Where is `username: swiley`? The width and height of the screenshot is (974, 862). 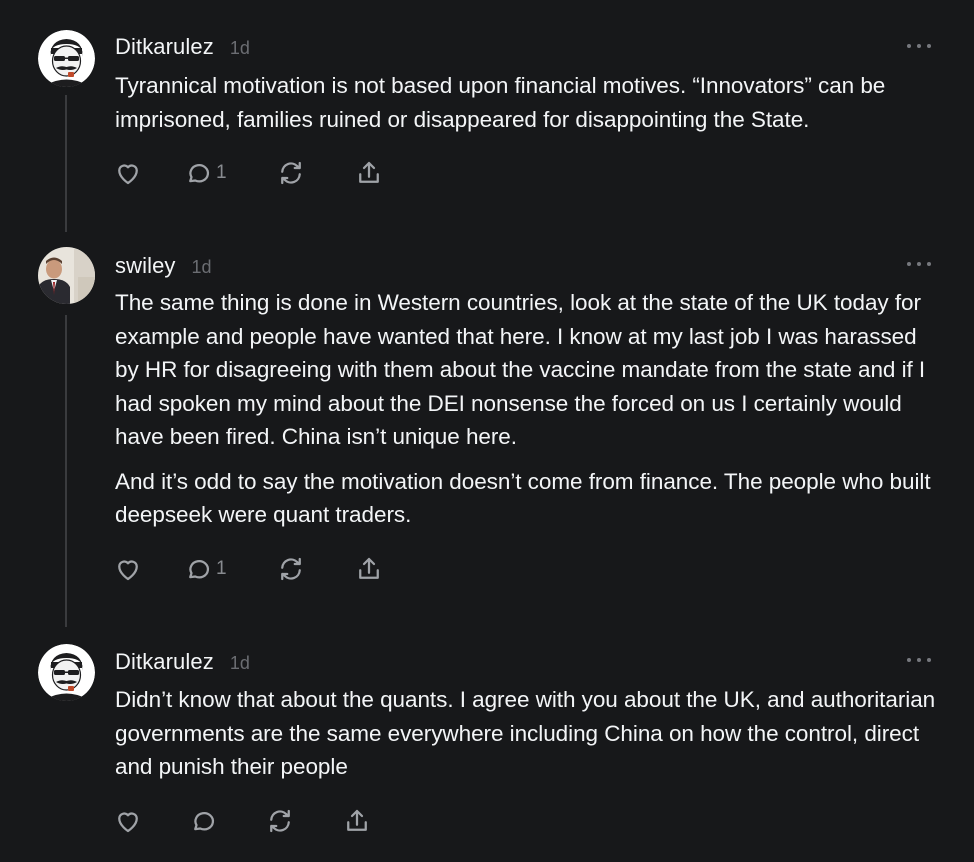
username: swiley is located at coordinates (145, 266).